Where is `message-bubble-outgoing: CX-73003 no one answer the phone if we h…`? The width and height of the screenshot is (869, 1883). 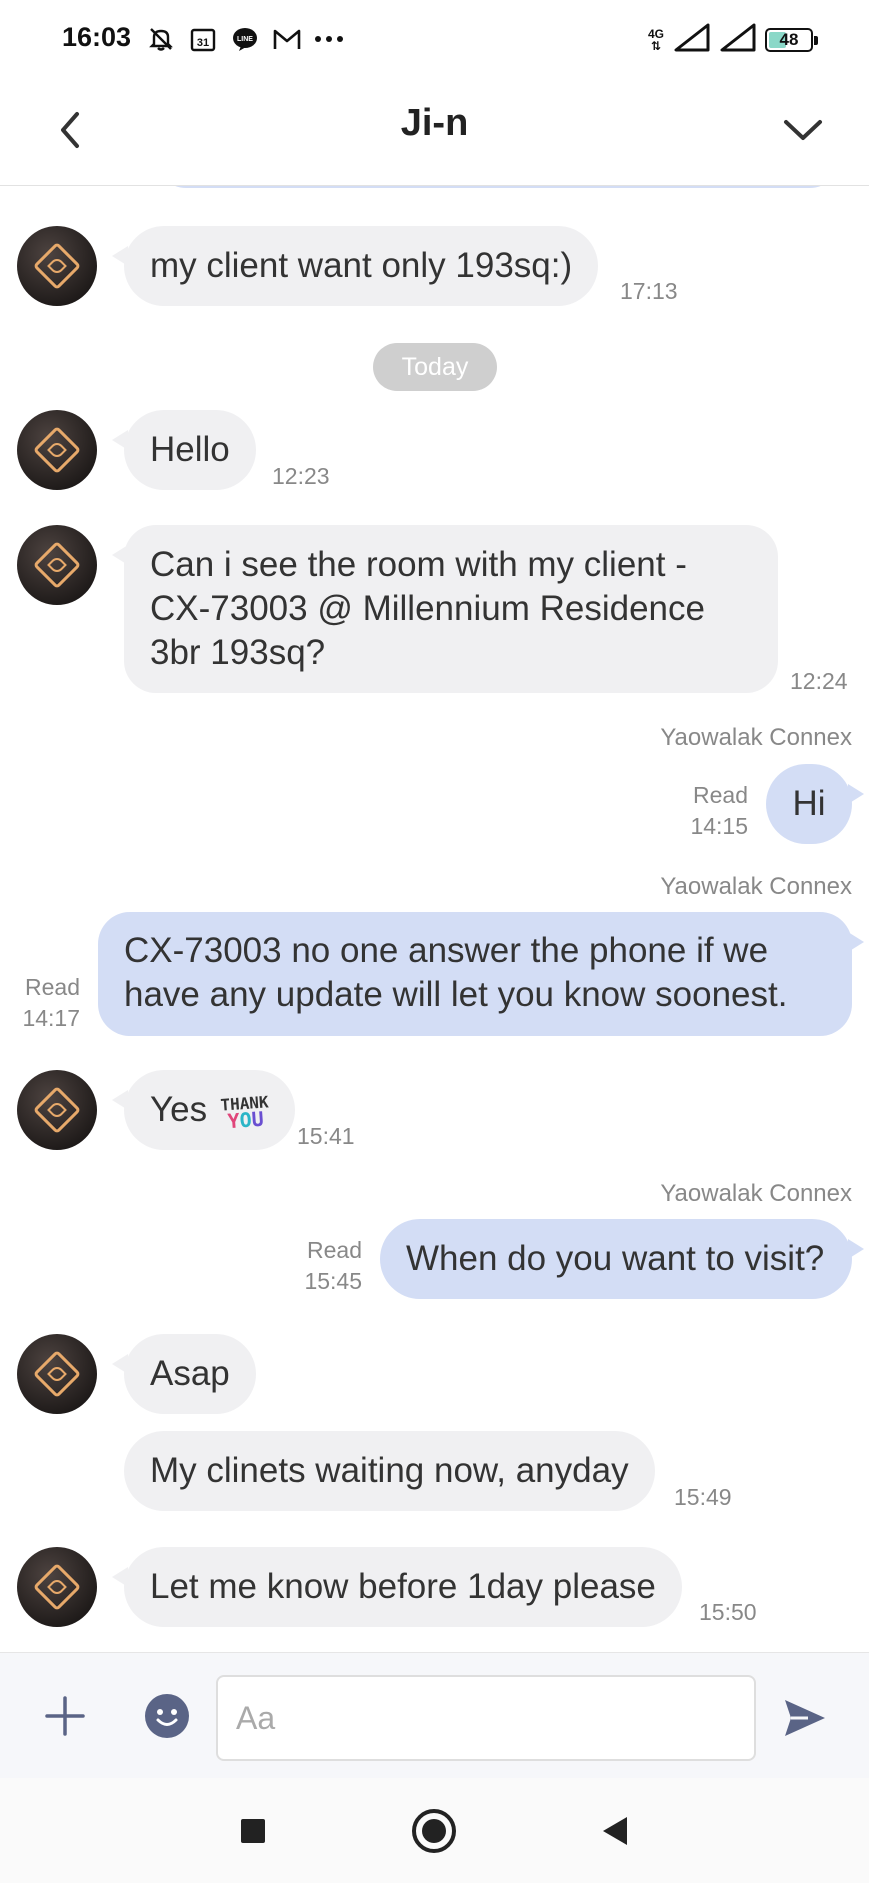
message-bubble-outgoing: CX-73003 no one answer the phone if we h… is located at coordinates (481, 974).